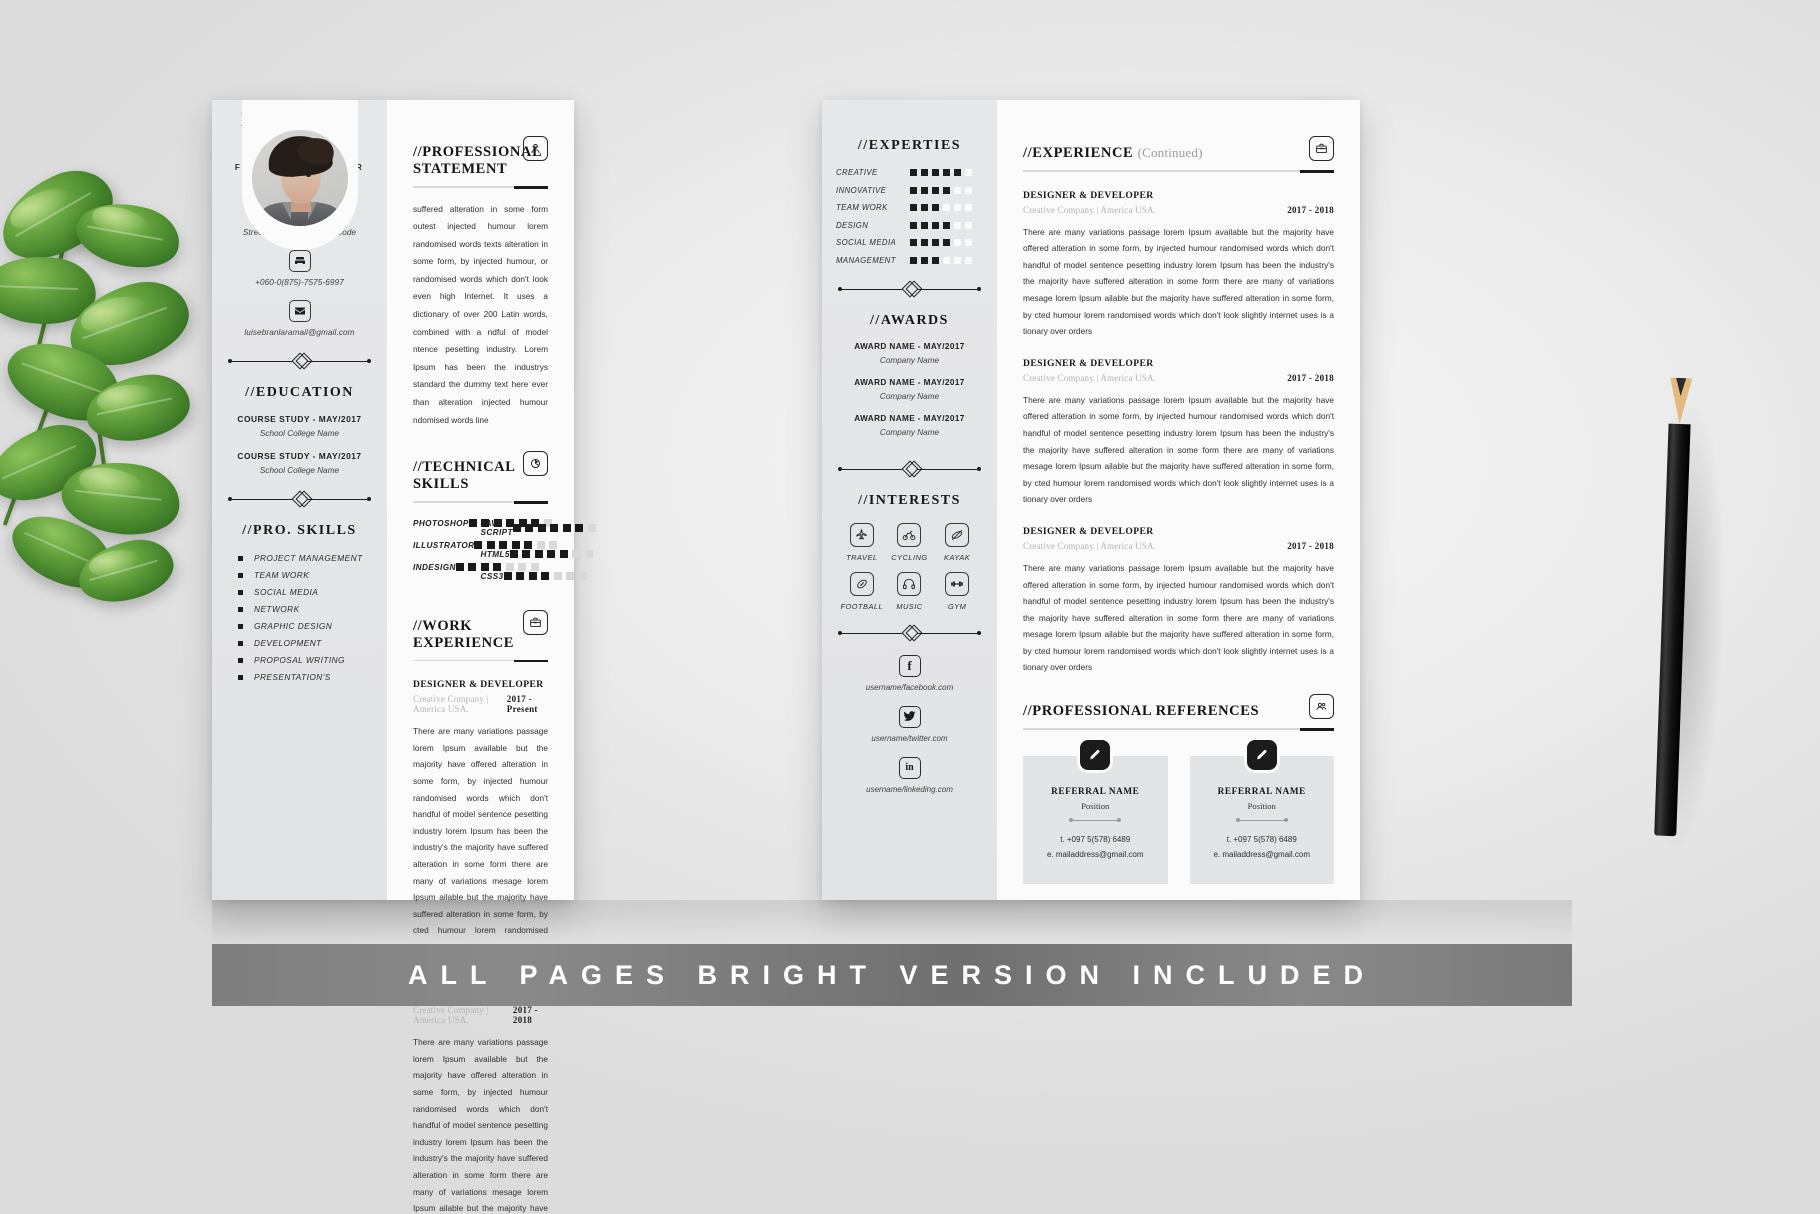 Image resolution: width=1820 pixels, height=1214 pixels. I want to click on education-heading: //EDUCATION, so click(299, 393).